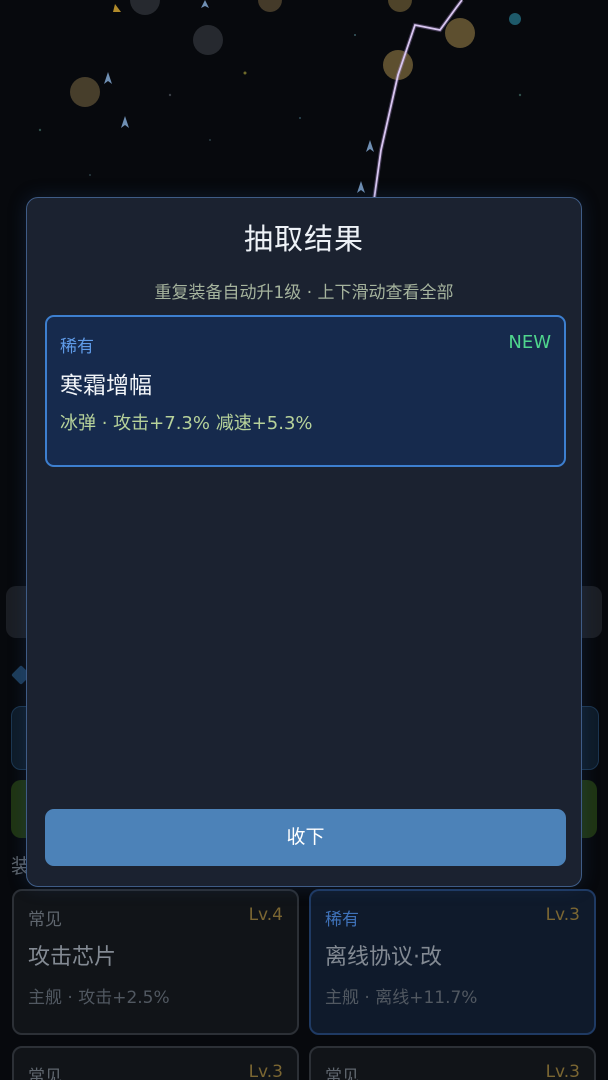 The width and height of the screenshot is (608, 1080). Describe the element at coordinates (401, 998) in the screenshot. I see `card-description: 主舰 · 离线+11.7%` at that location.